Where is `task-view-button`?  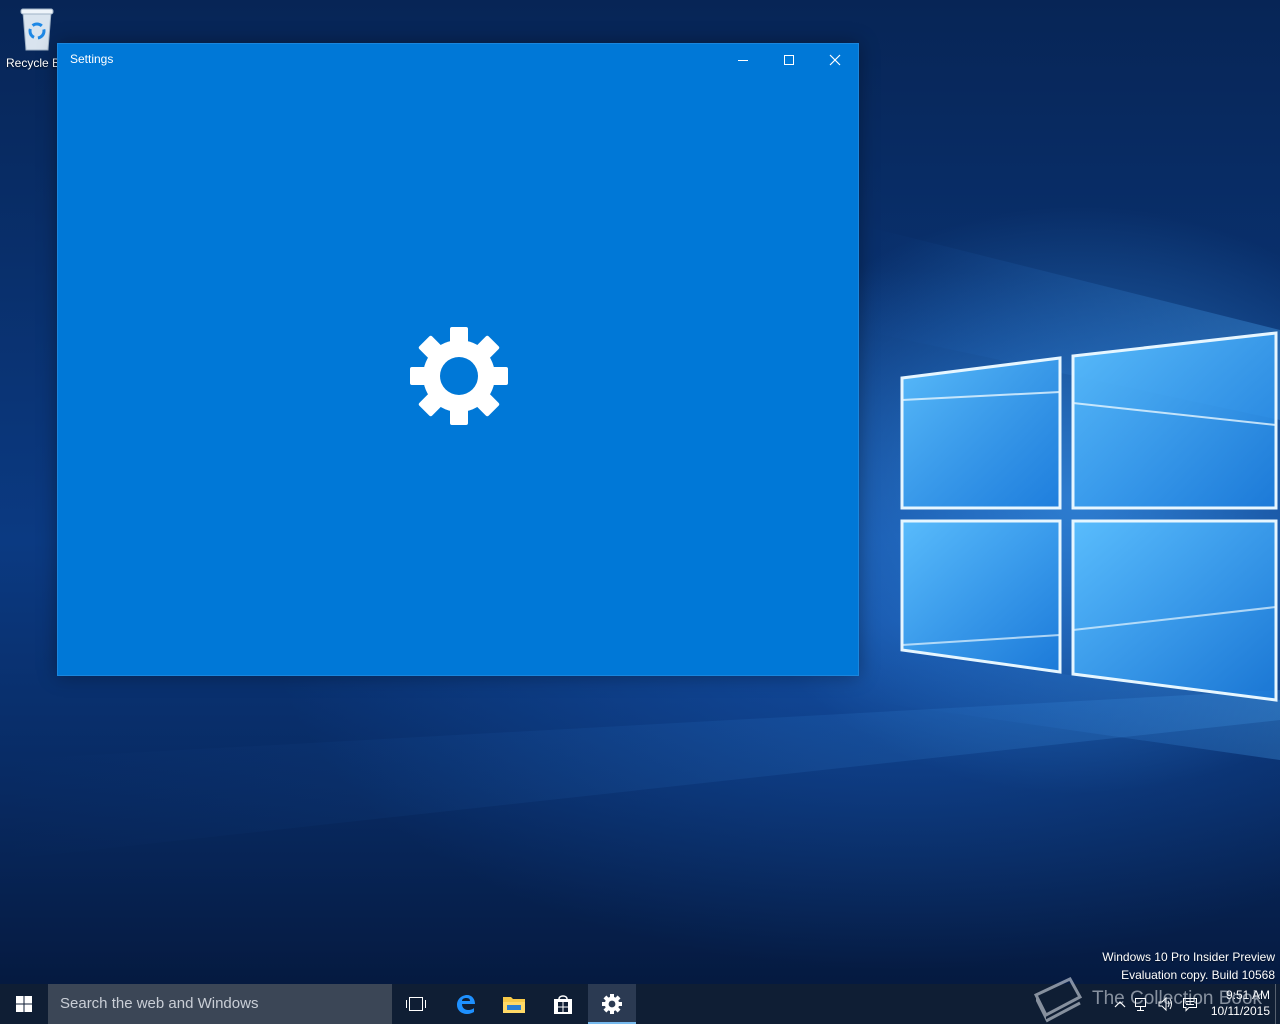
task-view-button is located at coordinates (416, 1004).